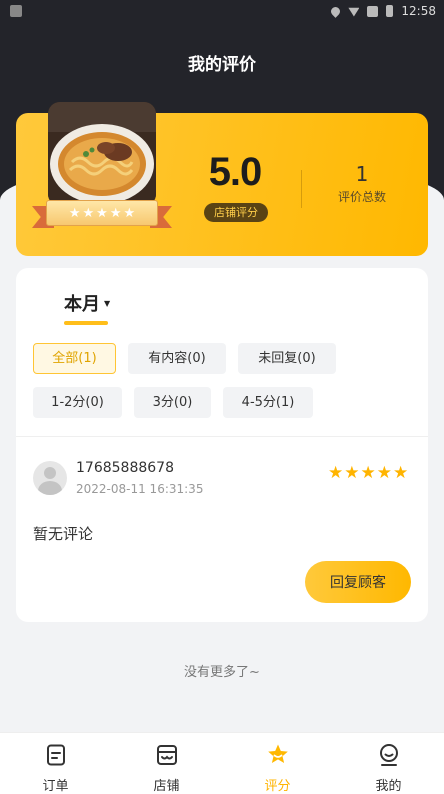 The width and height of the screenshot is (444, 794). I want to click on review-comment: 暂无评论, so click(63, 534).